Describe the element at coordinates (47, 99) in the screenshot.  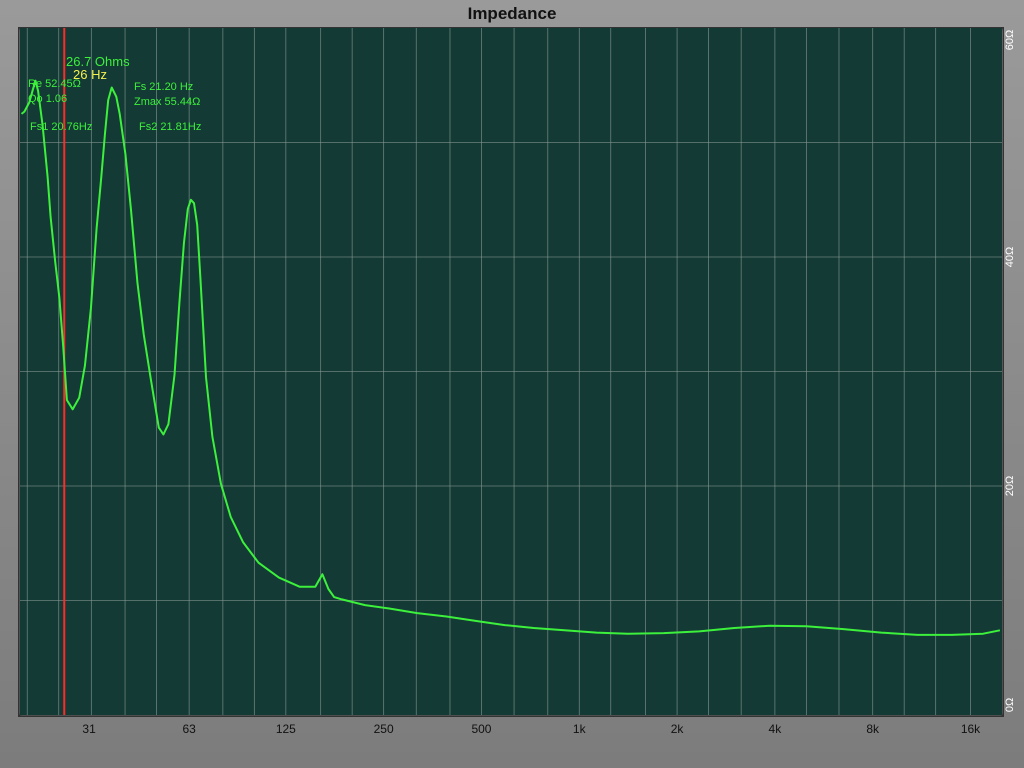
I see `parameter-annotation: Qo 1.06` at that location.